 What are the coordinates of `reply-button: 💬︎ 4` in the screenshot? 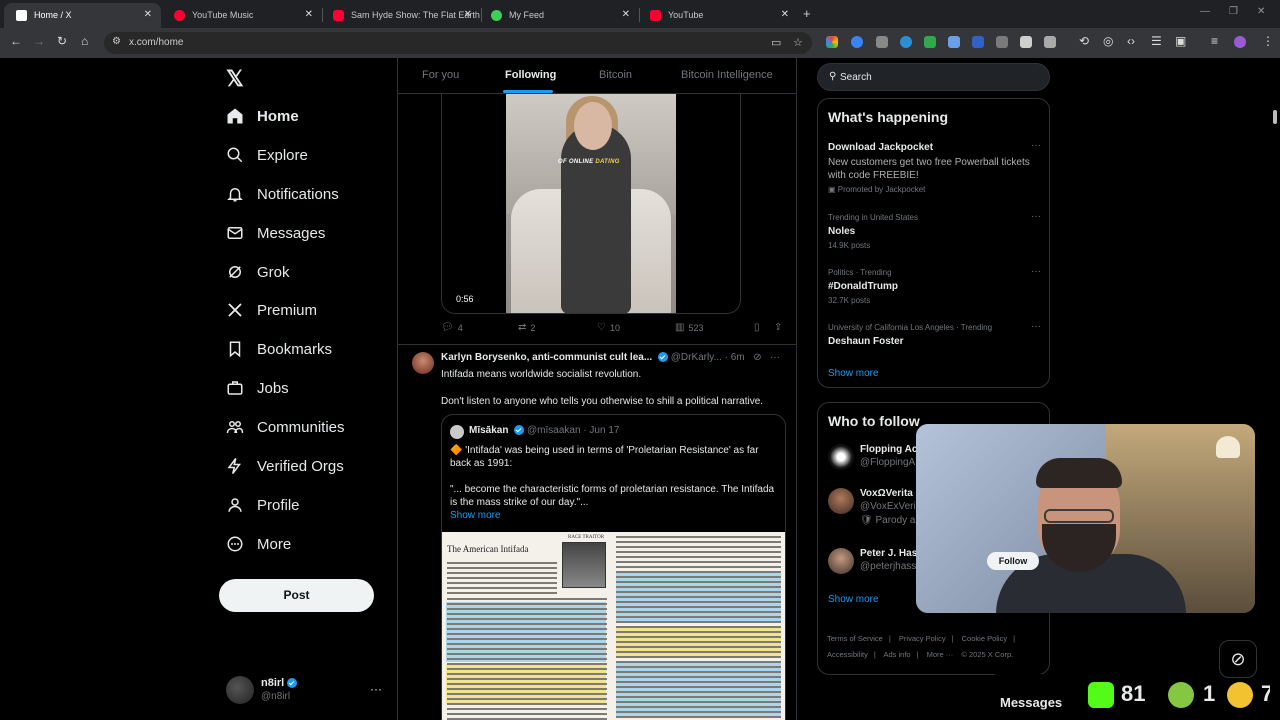 It's located at (452, 327).